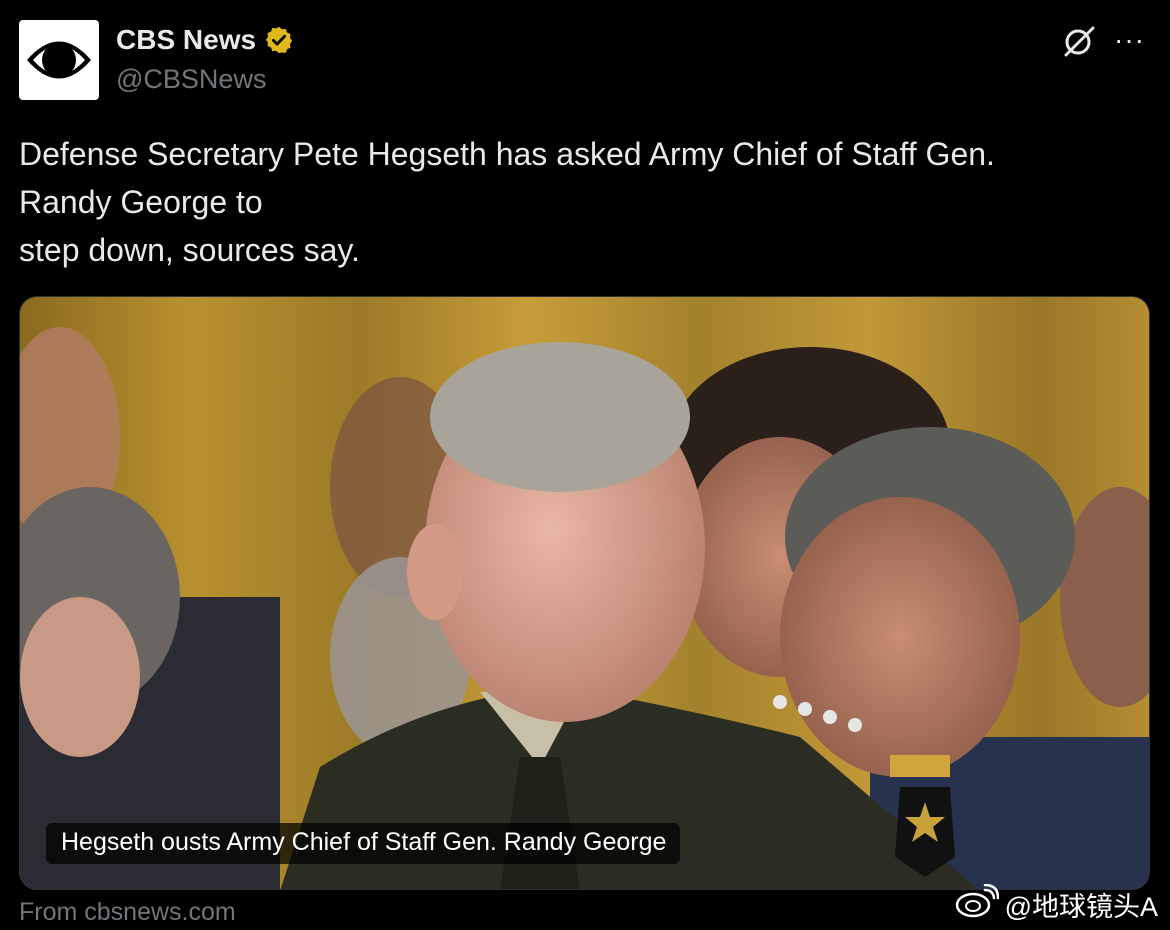 The width and height of the screenshot is (1170, 930). Describe the element at coordinates (141, 202) in the screenshot. I see `tweet-text-line: Randy George to` at that location.